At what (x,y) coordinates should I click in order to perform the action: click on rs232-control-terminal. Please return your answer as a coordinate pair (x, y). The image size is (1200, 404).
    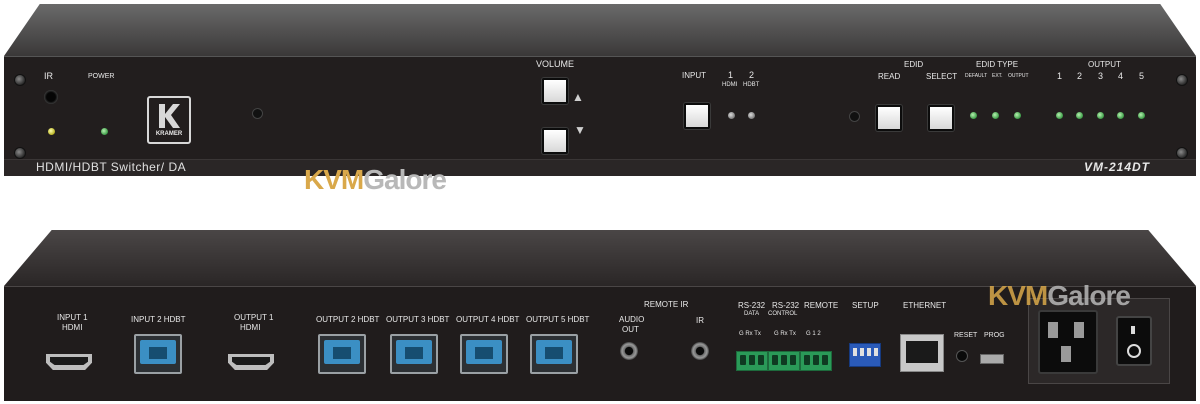
    Looking at the image, I should click on (784, 361).